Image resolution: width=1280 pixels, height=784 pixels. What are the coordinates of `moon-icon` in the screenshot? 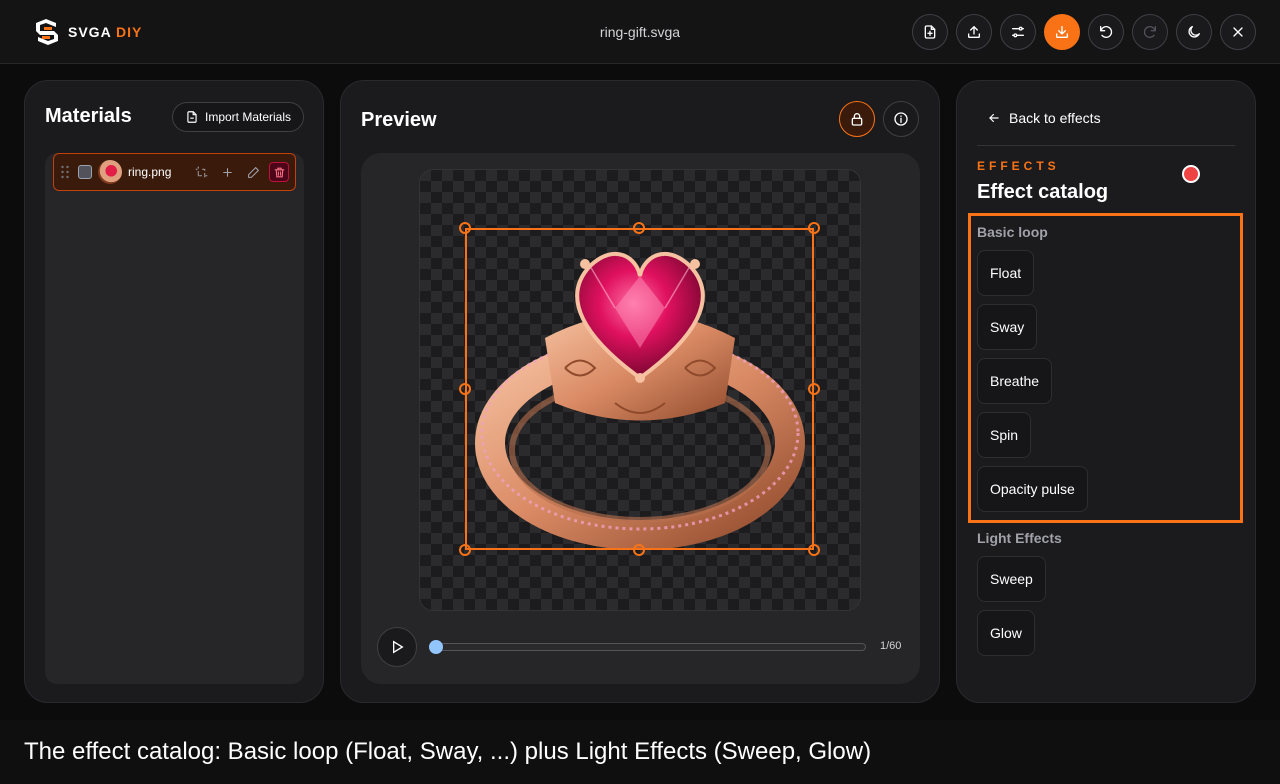 It's located at (1194, 32).